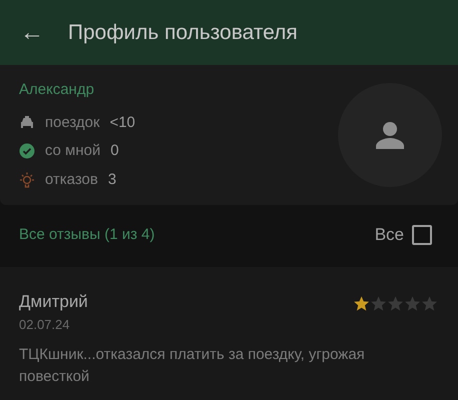 The image size is (458, 400). What do you see at coordinates (422, 235) in the screenshot?
I see `all-checkbox` at bounding box center [422, 235].